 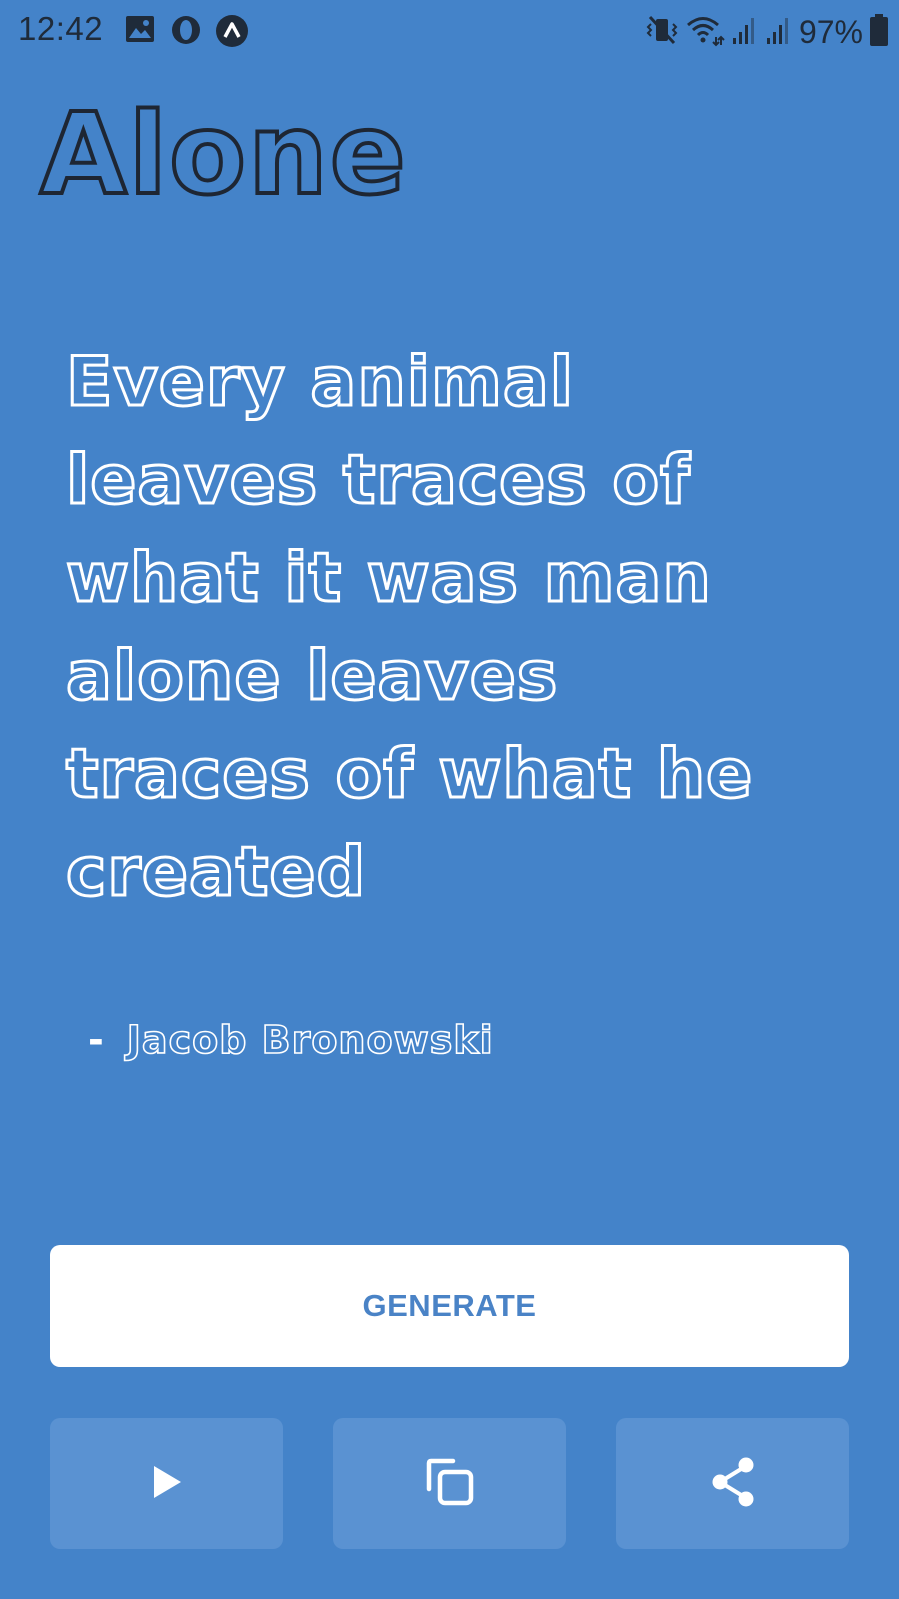 I want to click on status-right-group: 97%, so click(x=767, y=32).